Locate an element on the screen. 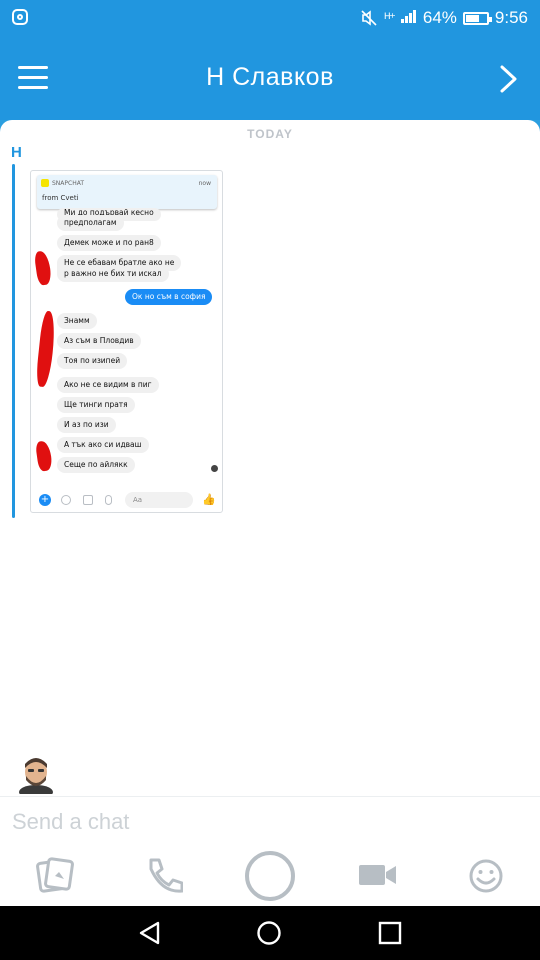 The image size is (540, 960). chat-header: Н Славков is located at coordinates (270, 78).